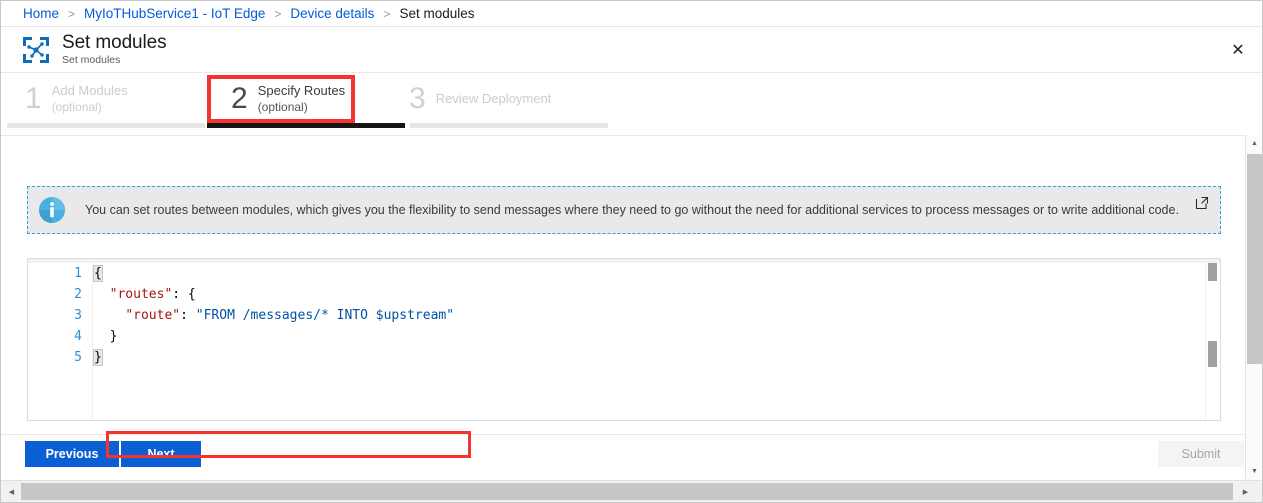  I want to click on page-horizontal-scrollbar: ◀ ▶, so click(631, 491).